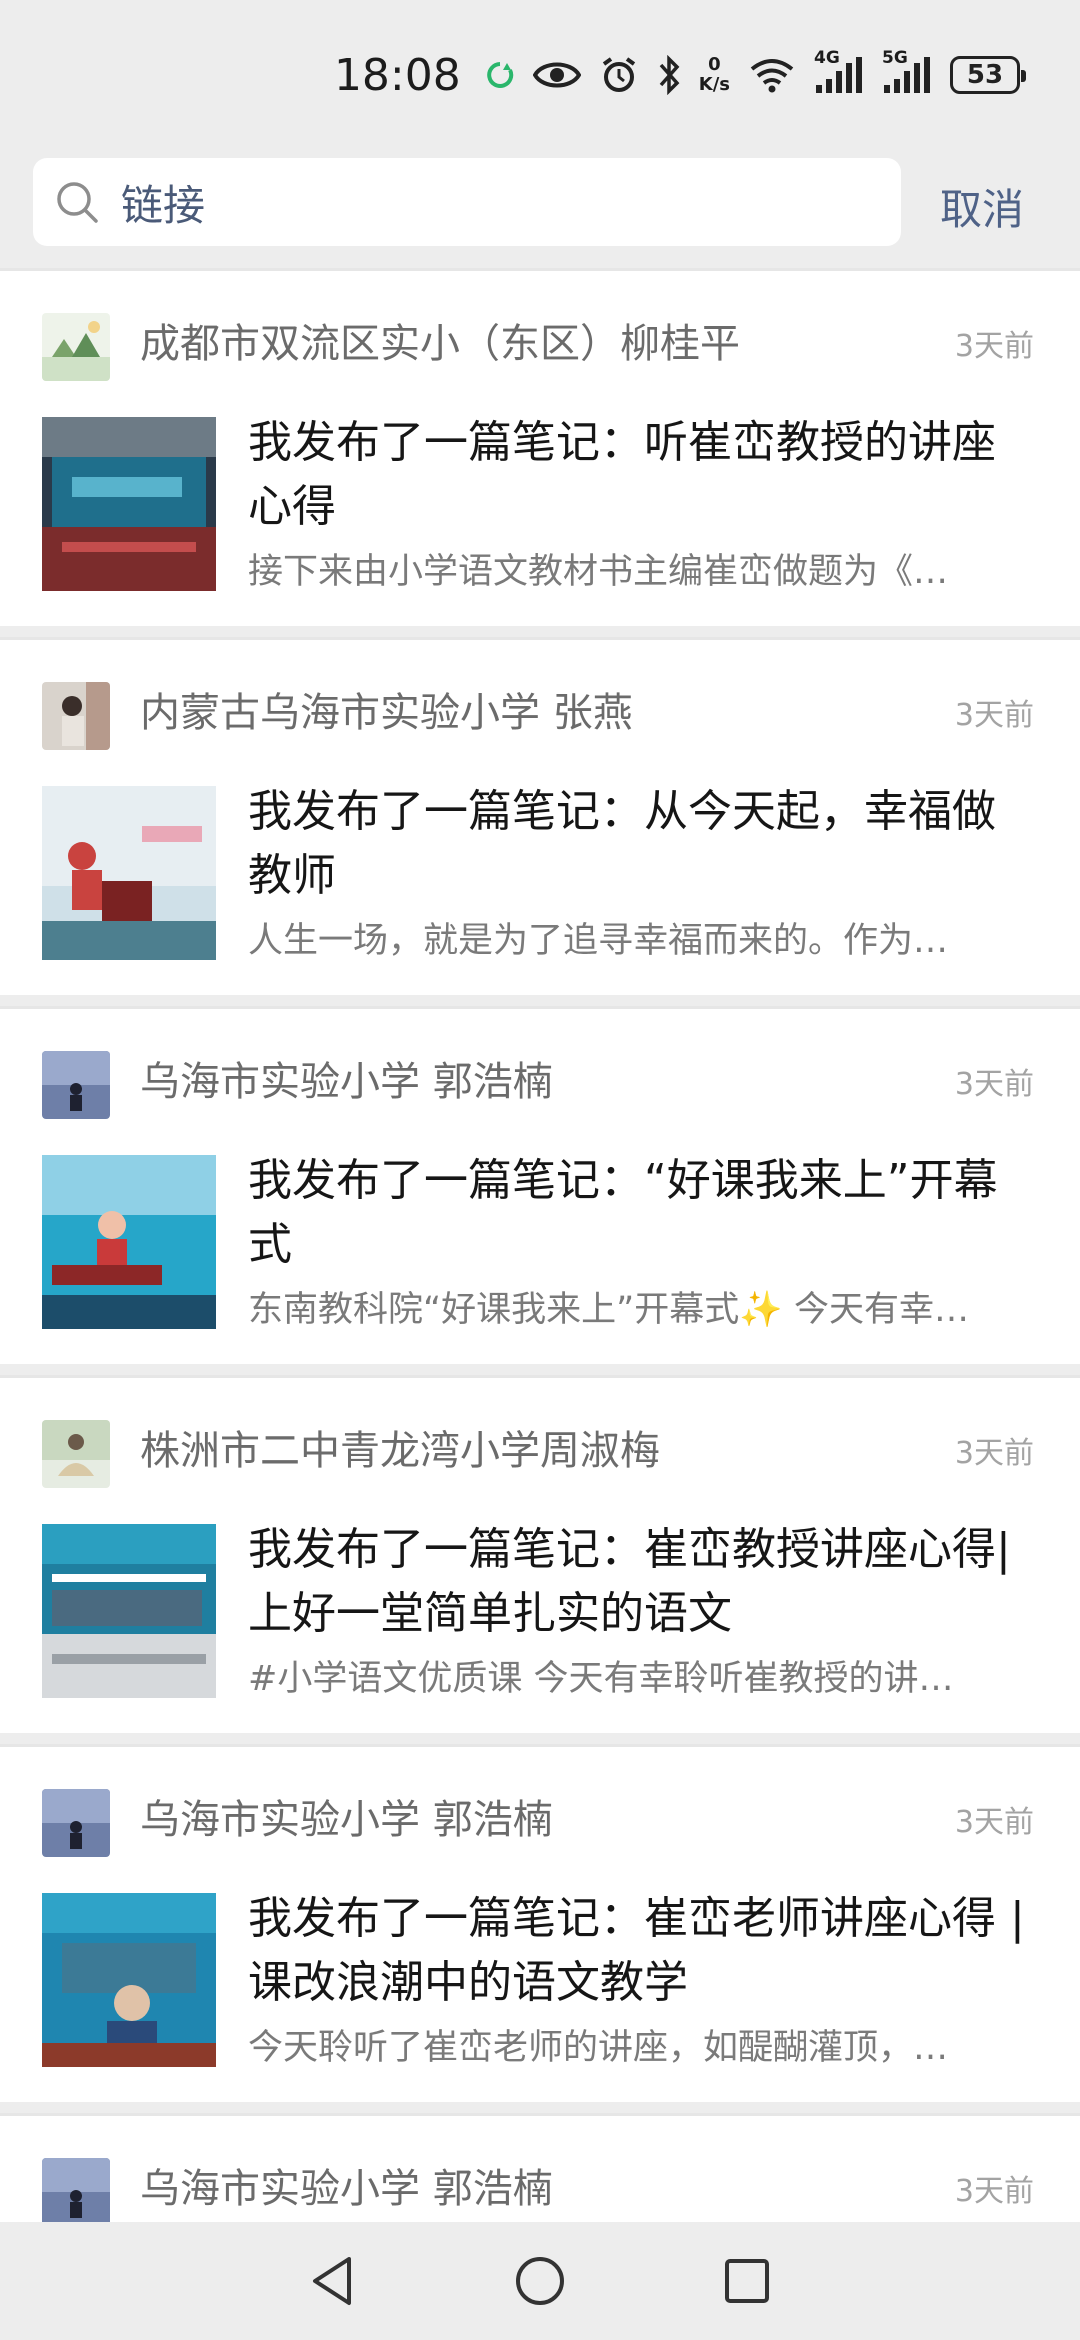 This screenshot has width=1080, height=2340. What do you see at coordinates (643, 1582) in the screenshot?
I see `post-title: 我发布了一篇笔记：崔峦教授讲座心得|上好一堂简单扎实的语文` at bounding box center [643, 1582].